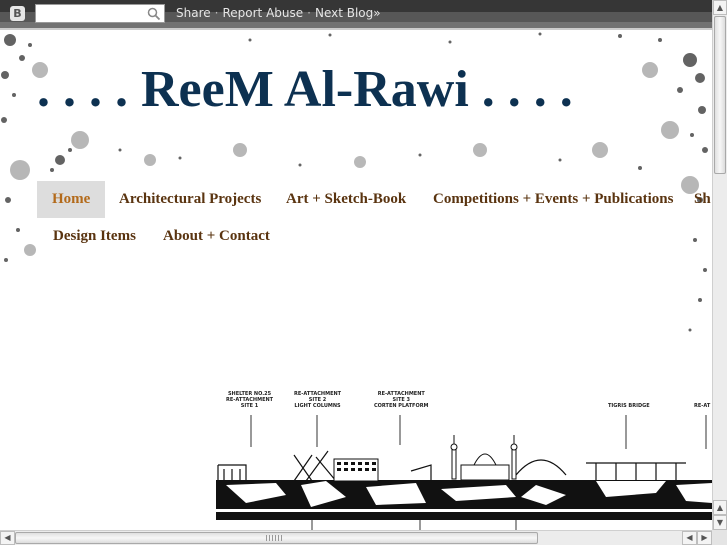 The width and height of the screenshot is (727, 545). I want to click on share-link: Share, so click(193, 13).